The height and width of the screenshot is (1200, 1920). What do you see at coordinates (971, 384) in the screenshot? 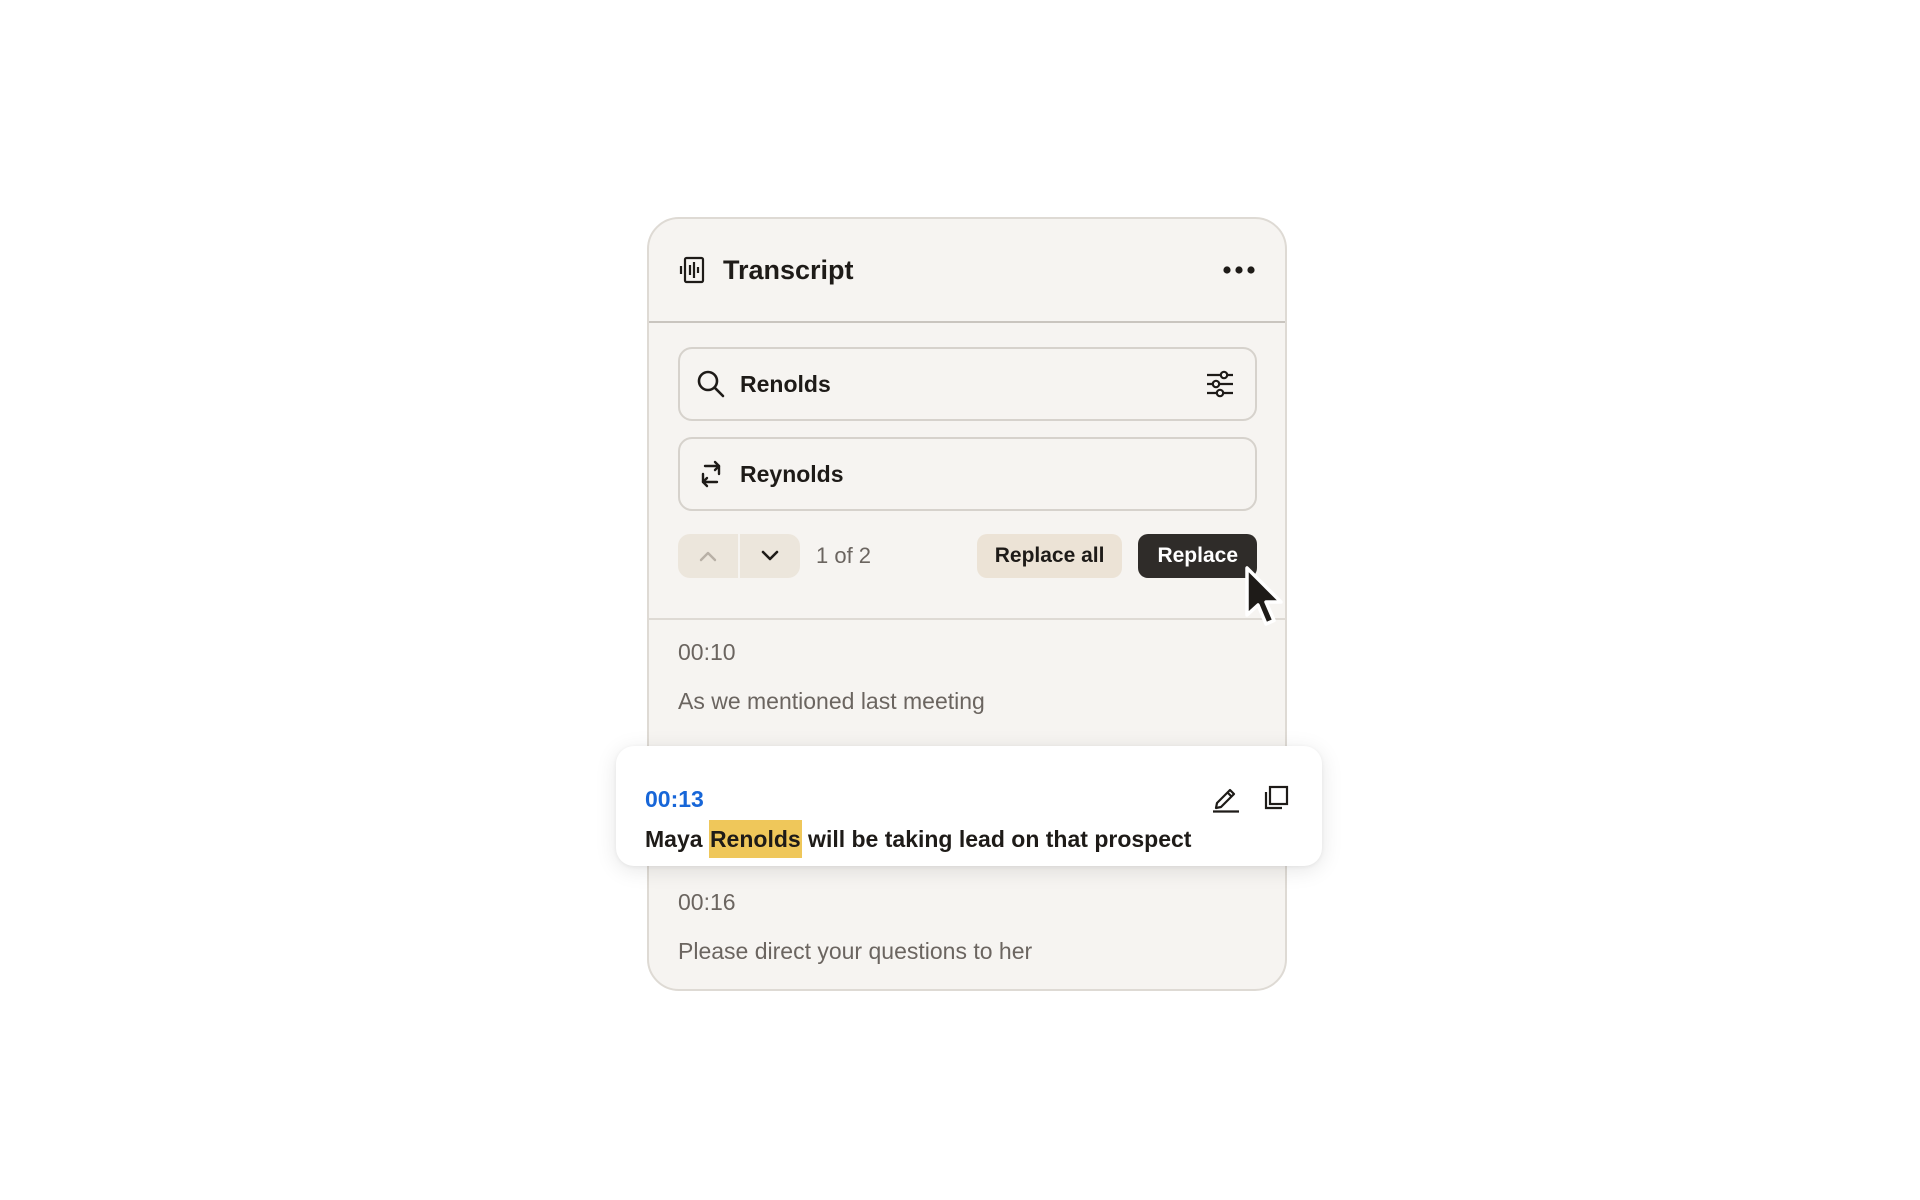
I see `search-input: Renolds` at bounding box center [971, 384].